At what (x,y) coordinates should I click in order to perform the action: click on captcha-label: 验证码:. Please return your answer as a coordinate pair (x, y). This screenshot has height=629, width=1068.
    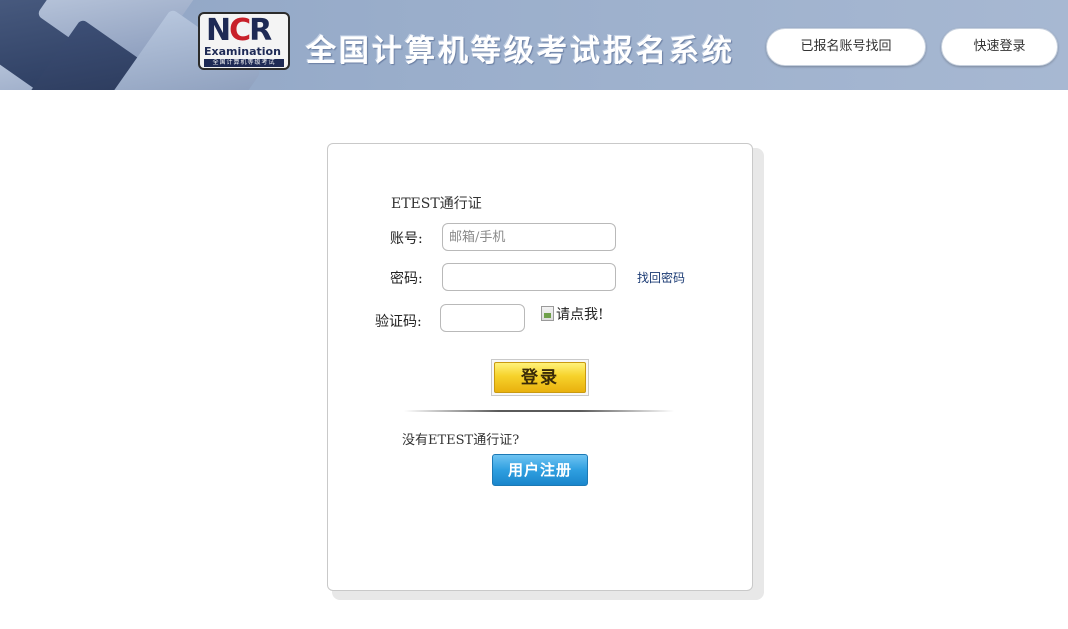
    Looking at the image, I should click on (398, 322).